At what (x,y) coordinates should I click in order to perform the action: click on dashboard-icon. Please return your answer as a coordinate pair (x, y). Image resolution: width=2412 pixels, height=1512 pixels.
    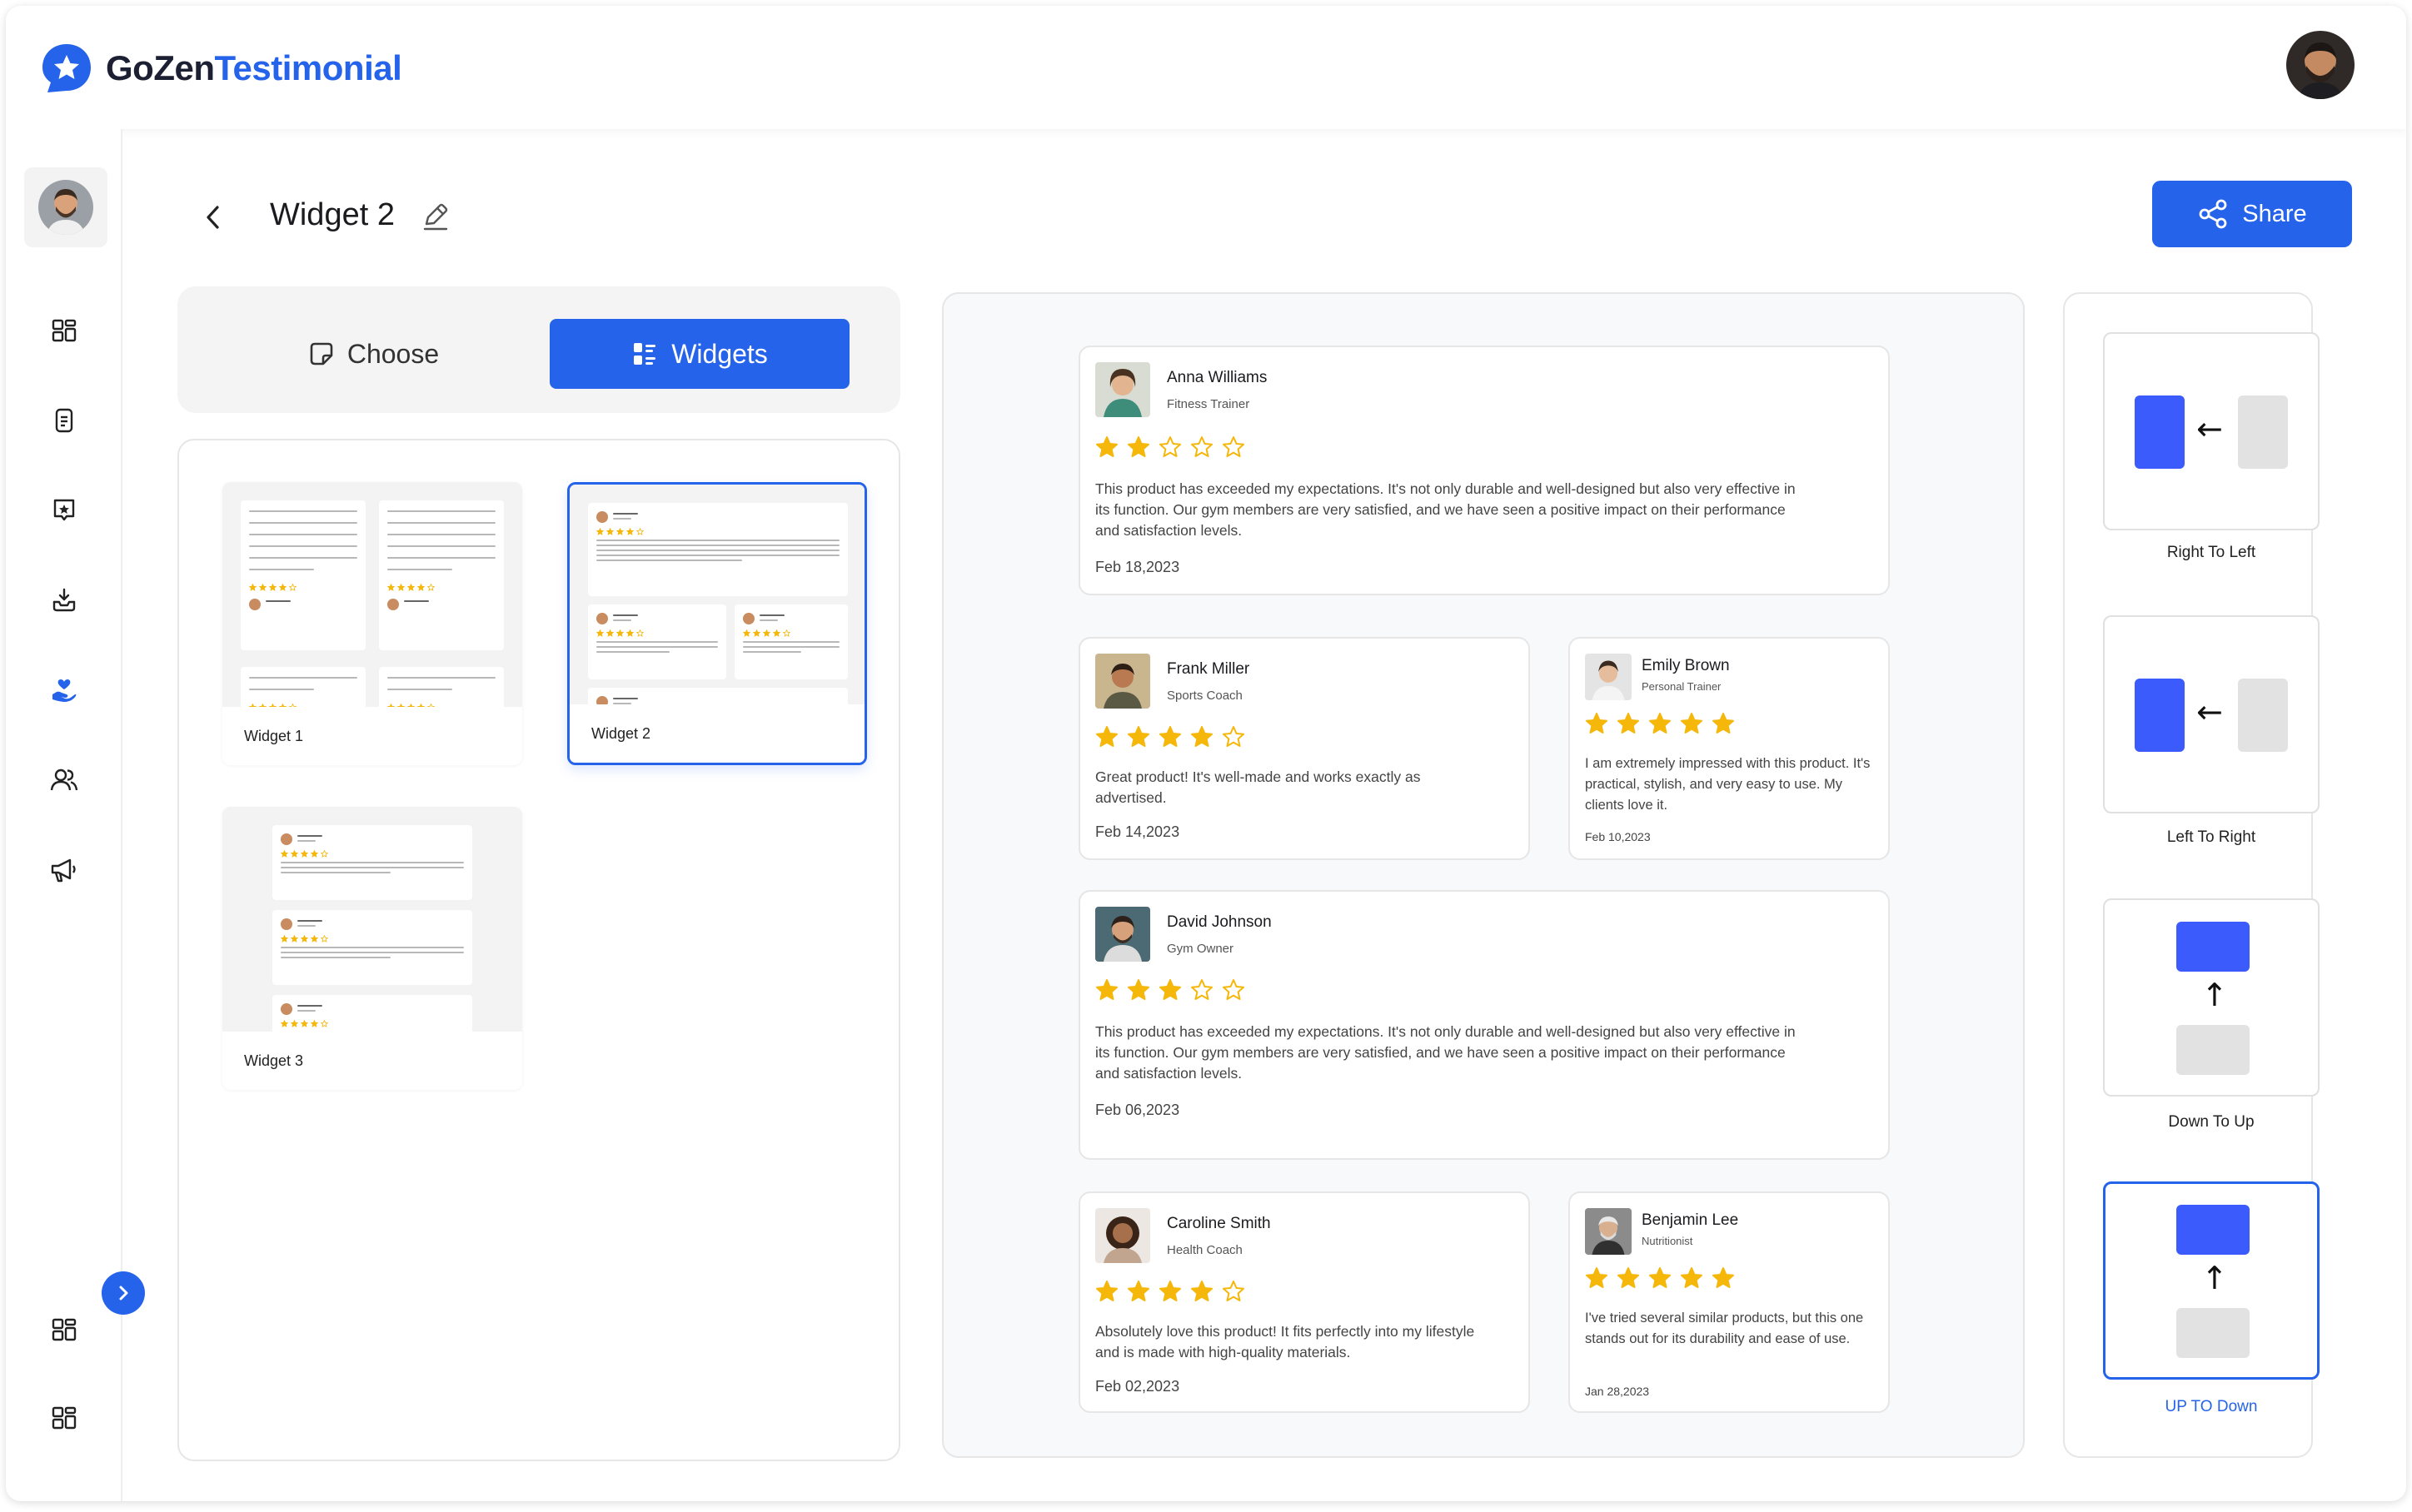
    Looking at the image, I should click on (64, 331).